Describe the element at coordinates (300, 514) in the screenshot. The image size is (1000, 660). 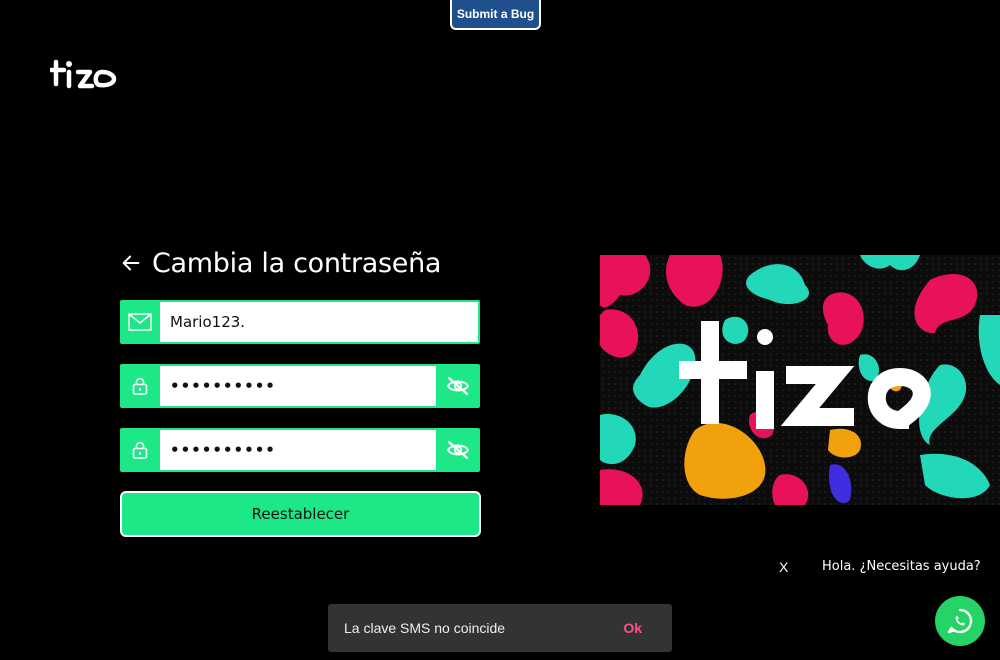
I see `reset-button: Reestablecer` at that location.